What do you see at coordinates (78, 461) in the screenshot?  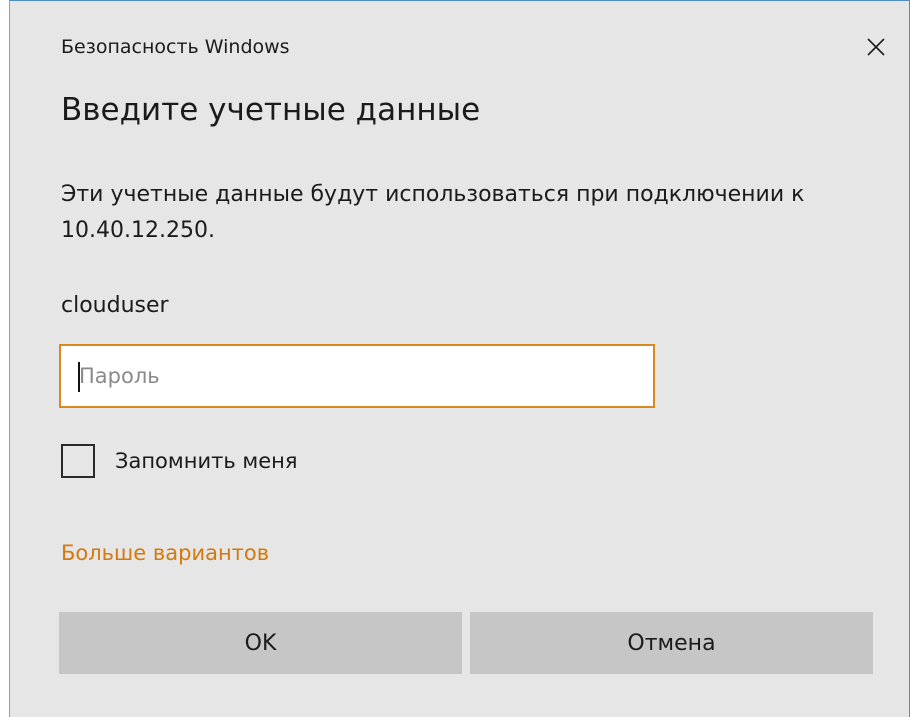 I see `remember-me-checkbox` at bounding box center [78, 461].